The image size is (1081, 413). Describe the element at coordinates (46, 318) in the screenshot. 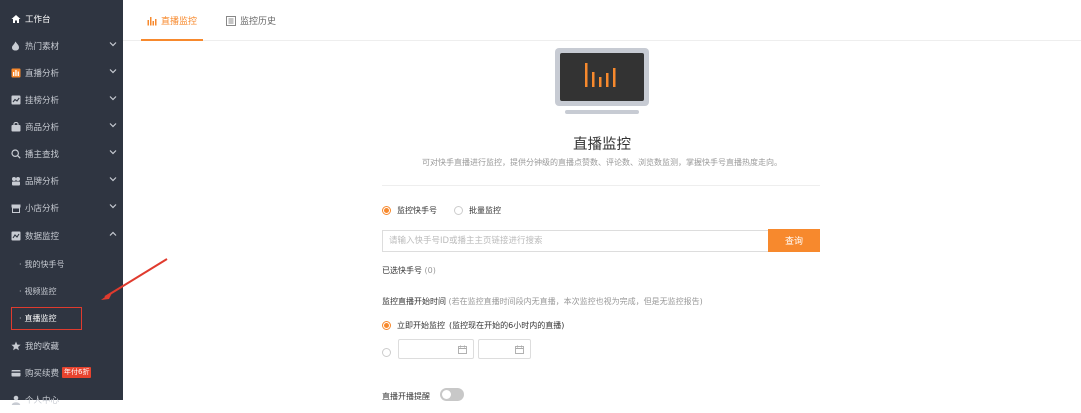

I see `highlight-box` at that location.